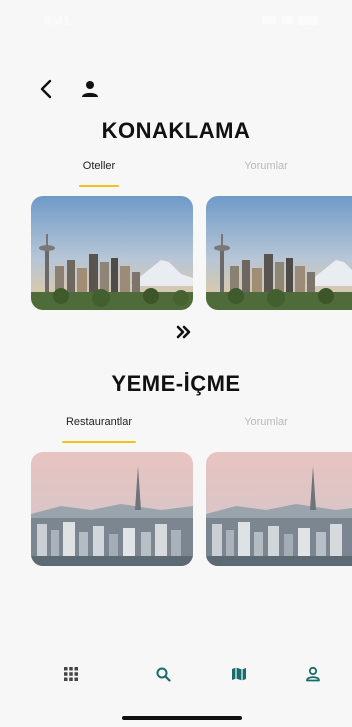 The width and height of the screenshot is (352, 727). What do you see at coordinates (99, 166) in the screenshot?
I see `tab-hotels: Oteller` at bounding box center [99, 166].